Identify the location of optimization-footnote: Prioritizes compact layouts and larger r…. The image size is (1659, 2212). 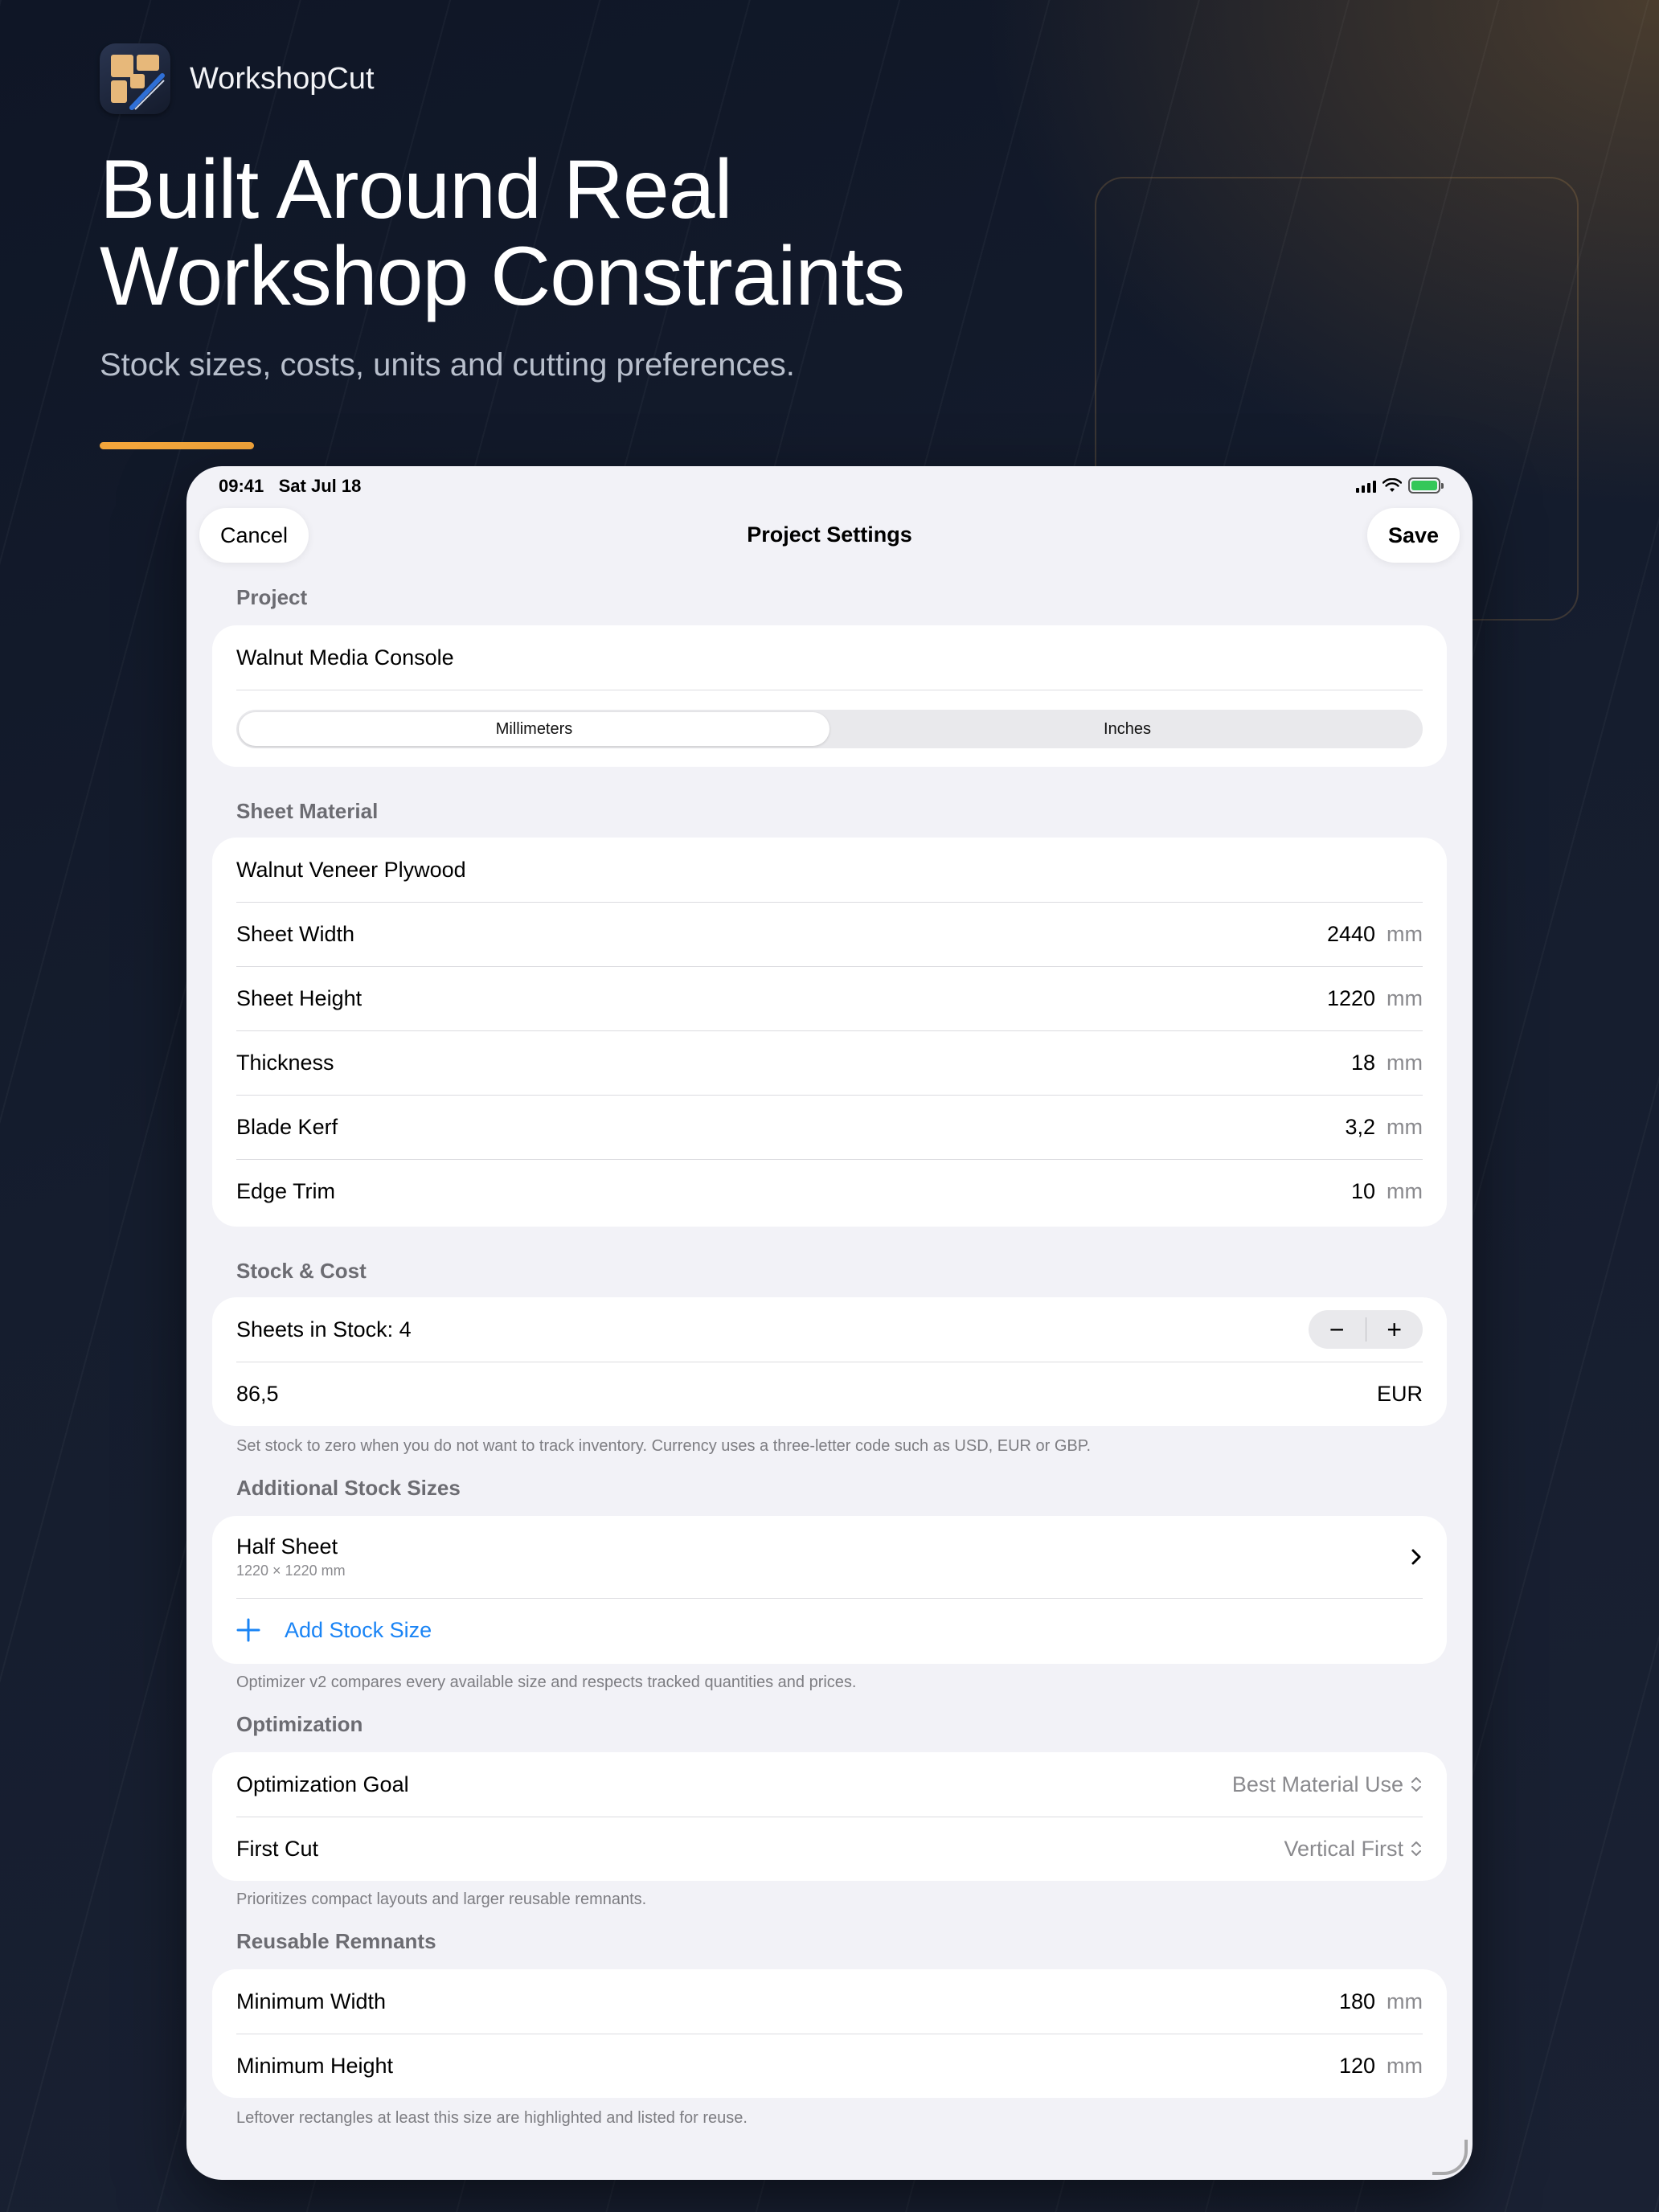
(442, 1899).